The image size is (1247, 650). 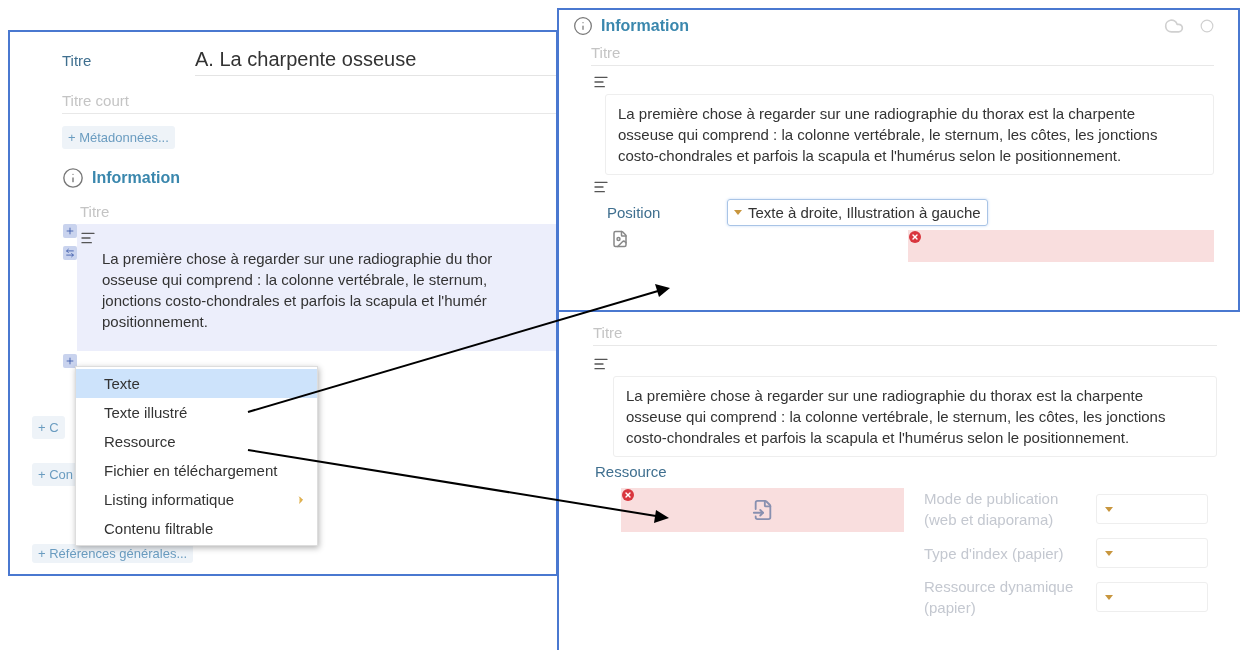 What do you see at coordinates (318, 211) in the screenshot?
I see `section-title-field: Titre` at bounding box center [318, 211].